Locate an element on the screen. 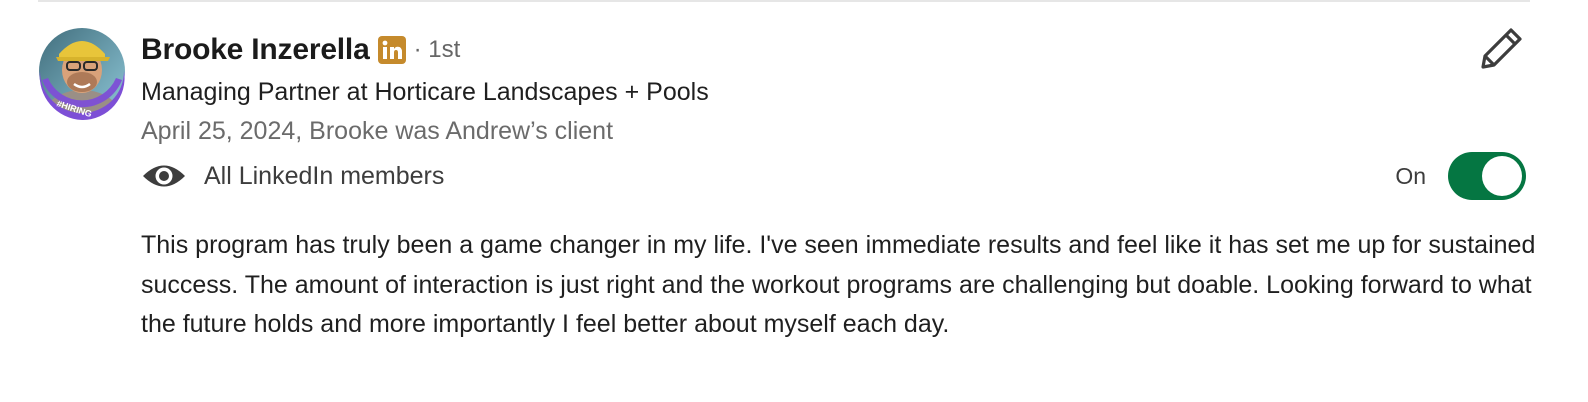 The width and height of the screenshot is (1588, 402). edit-button is located at coordinates (1502, 50).